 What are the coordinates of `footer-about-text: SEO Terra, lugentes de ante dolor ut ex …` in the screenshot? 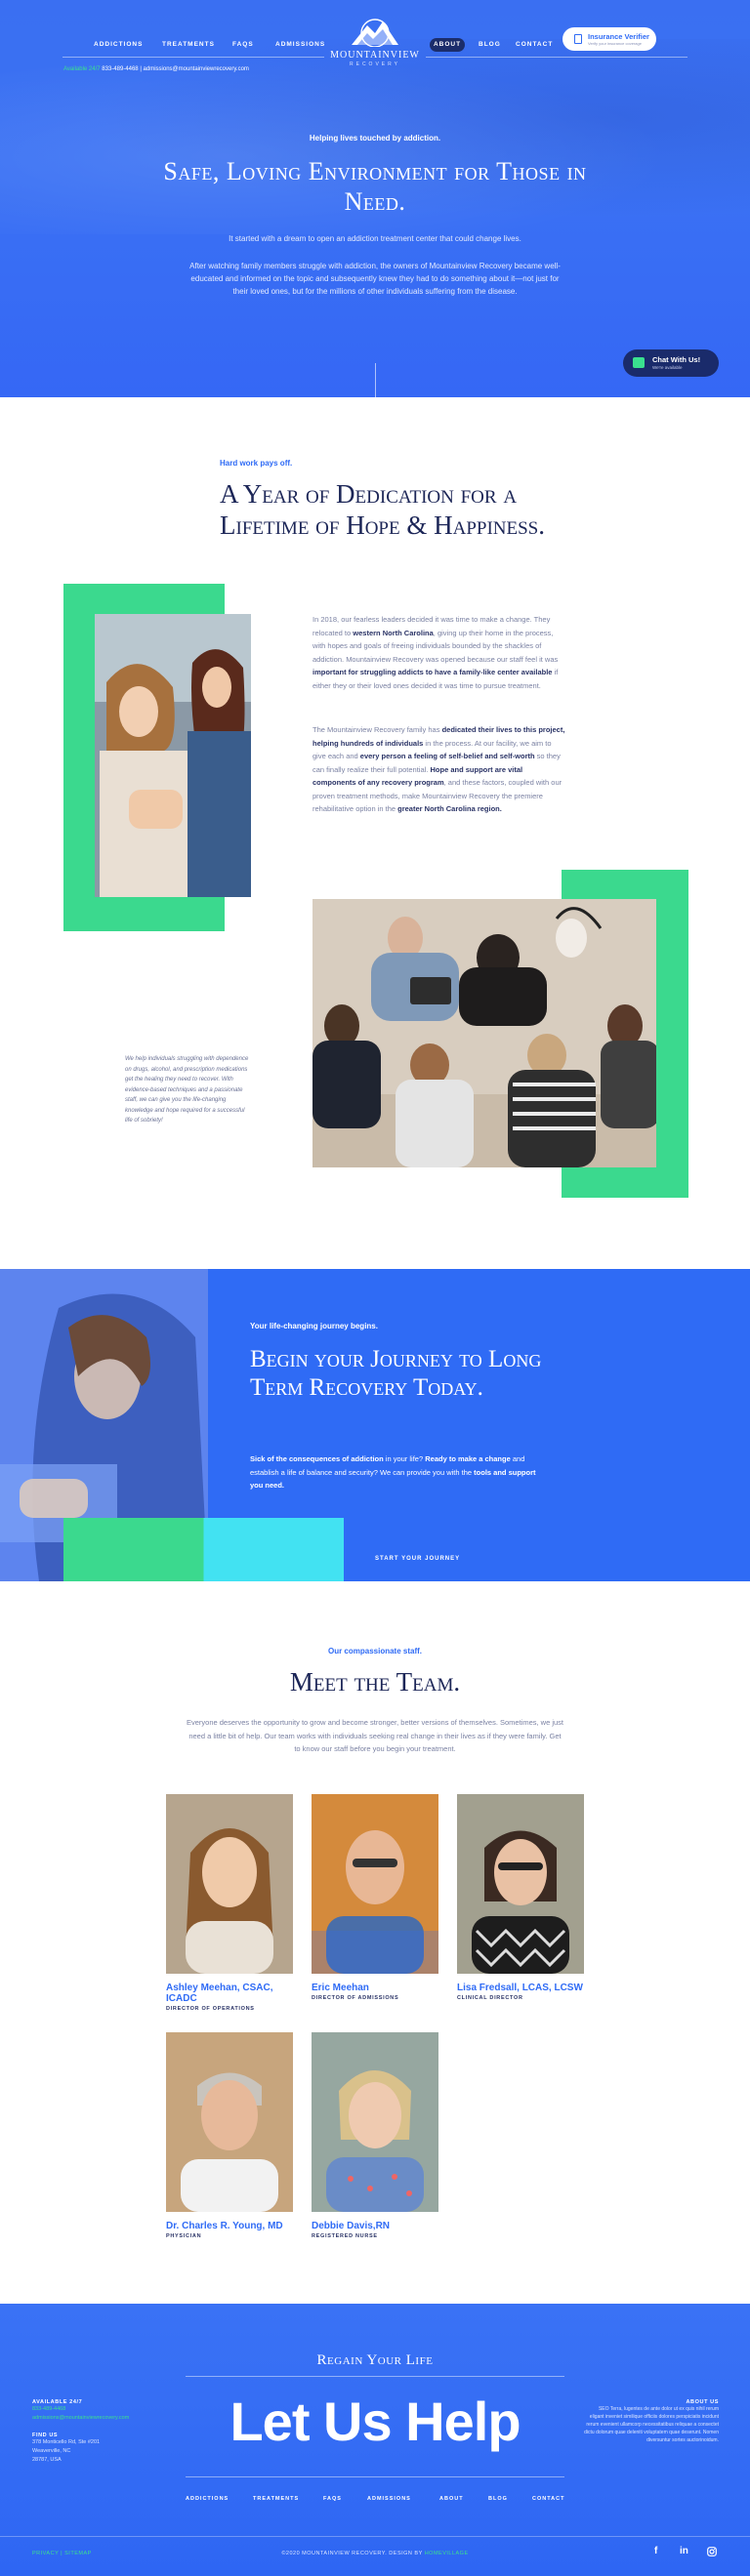 It's located at (651, 2424).